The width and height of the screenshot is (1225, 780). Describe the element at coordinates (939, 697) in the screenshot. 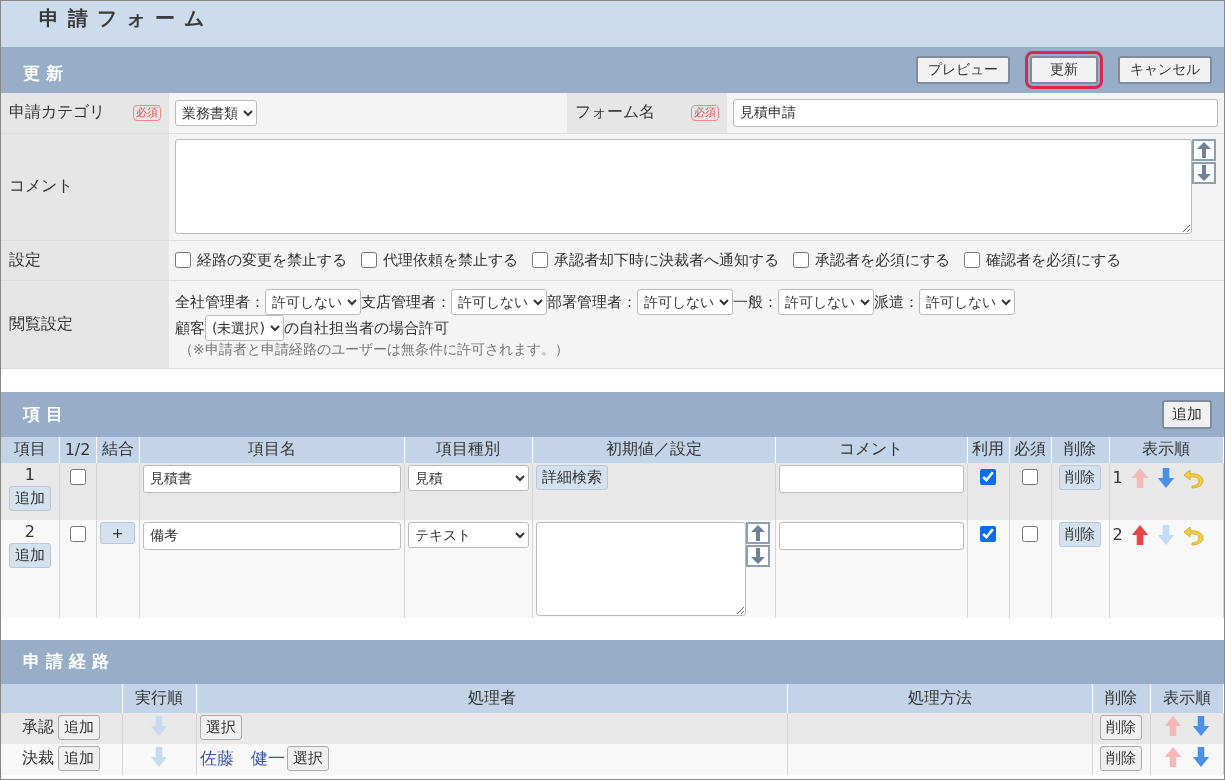

I see `column-header: 処理方法` at that location.